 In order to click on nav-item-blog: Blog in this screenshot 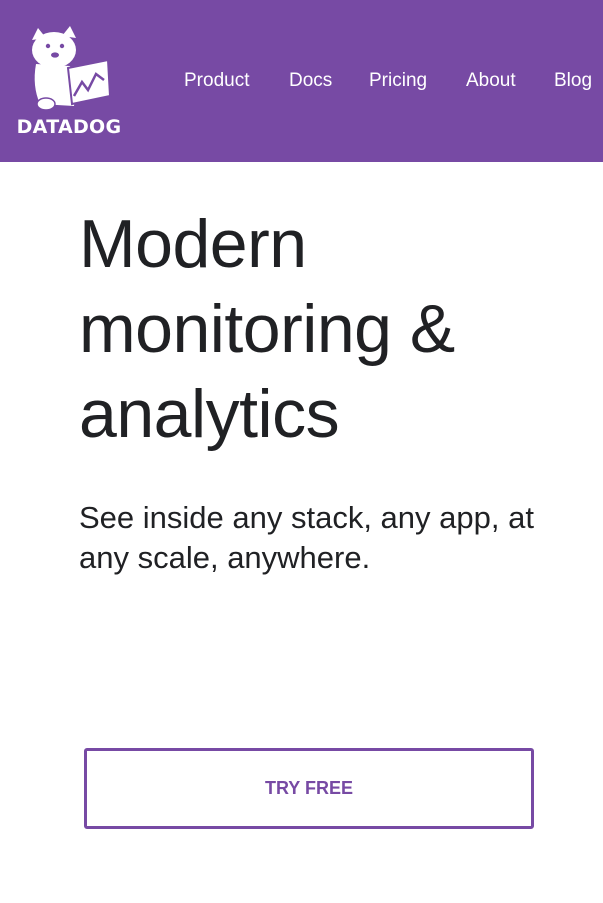, I will do `click(573, 81)`.